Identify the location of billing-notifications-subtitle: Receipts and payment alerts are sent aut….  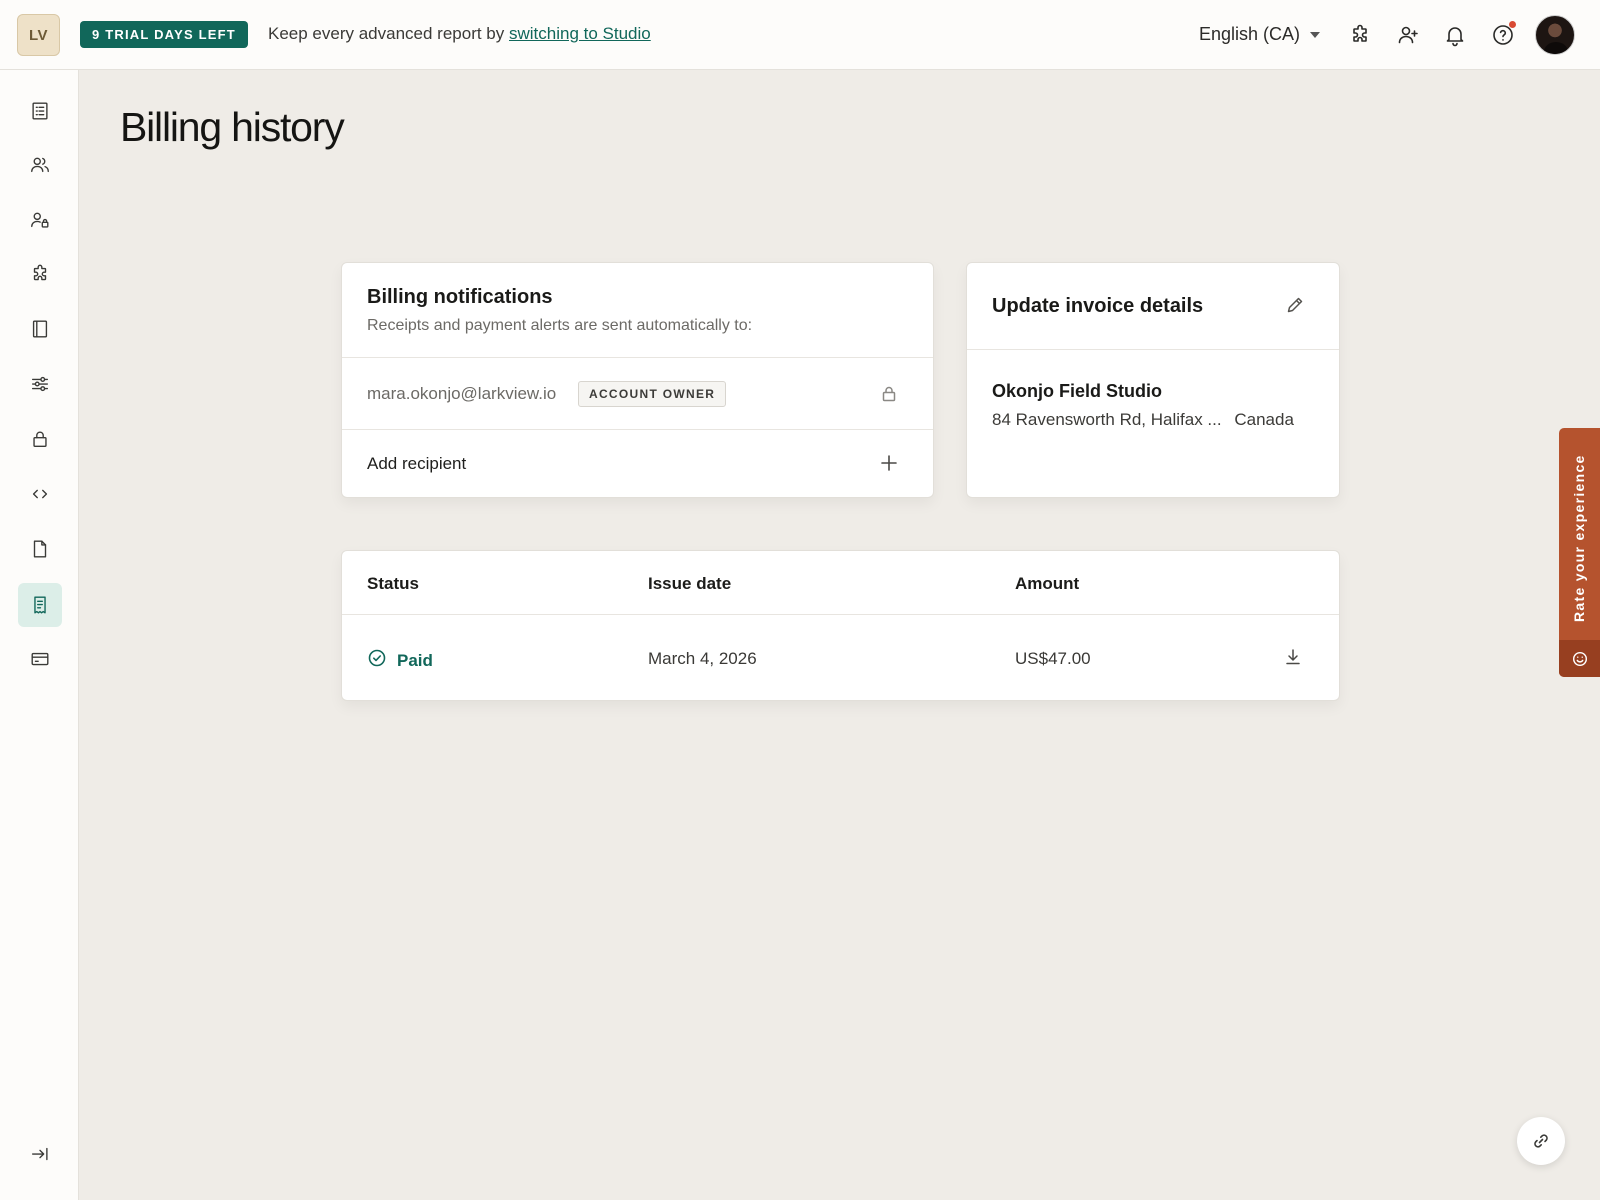
(560, 325).